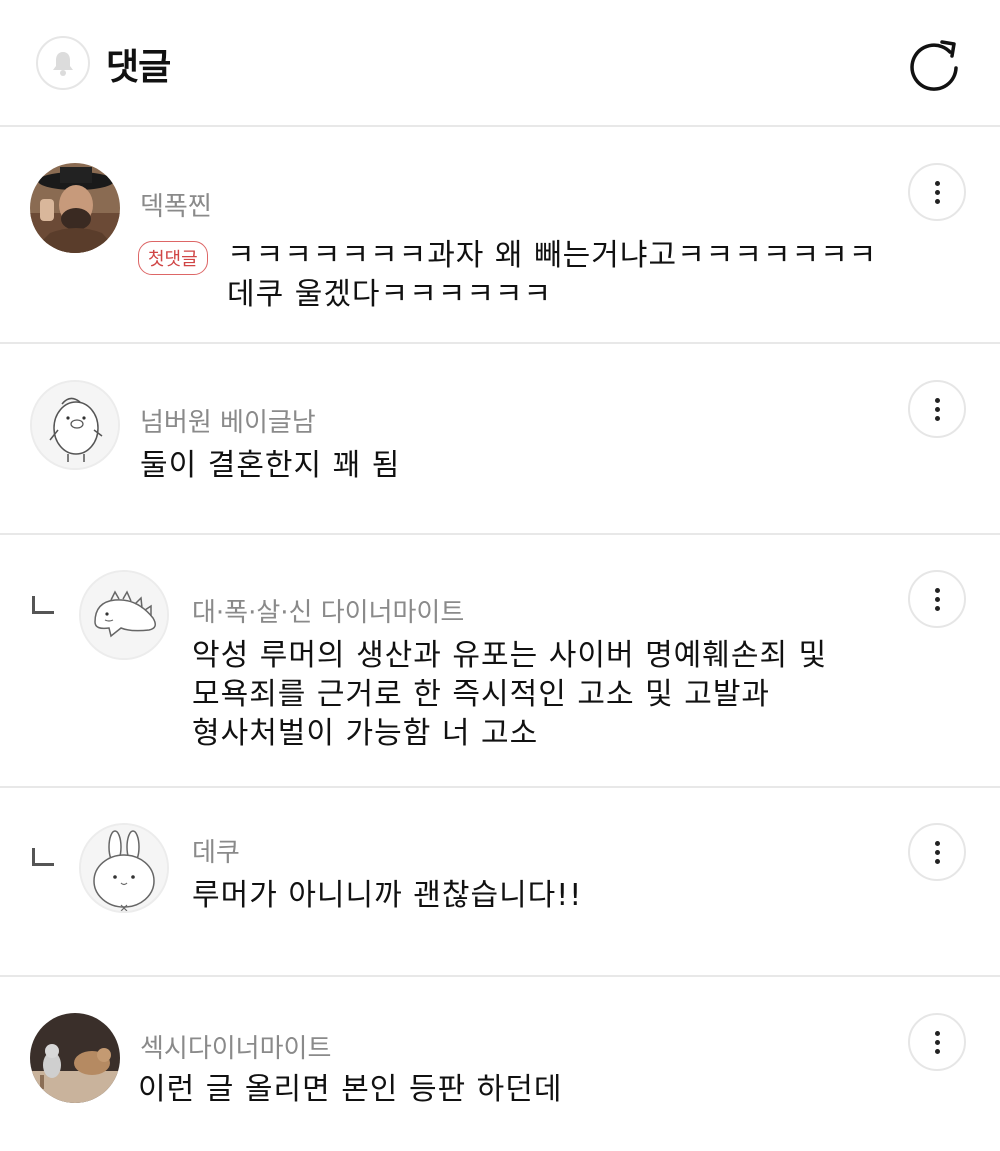  I want to click on comment-nickname: 데쿠, so click(216, 850).